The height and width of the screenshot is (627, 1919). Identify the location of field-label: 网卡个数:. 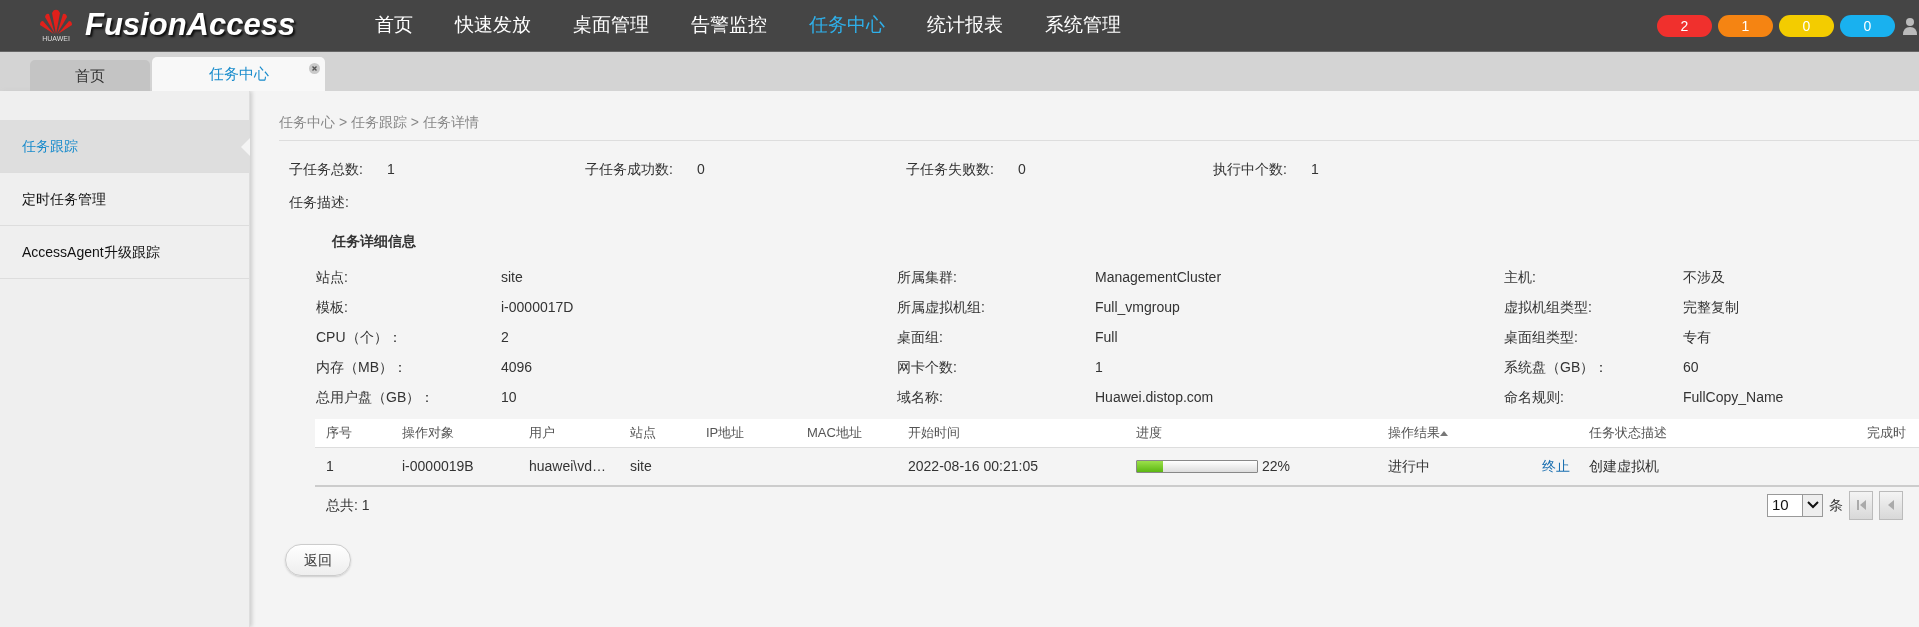
(927, 367).